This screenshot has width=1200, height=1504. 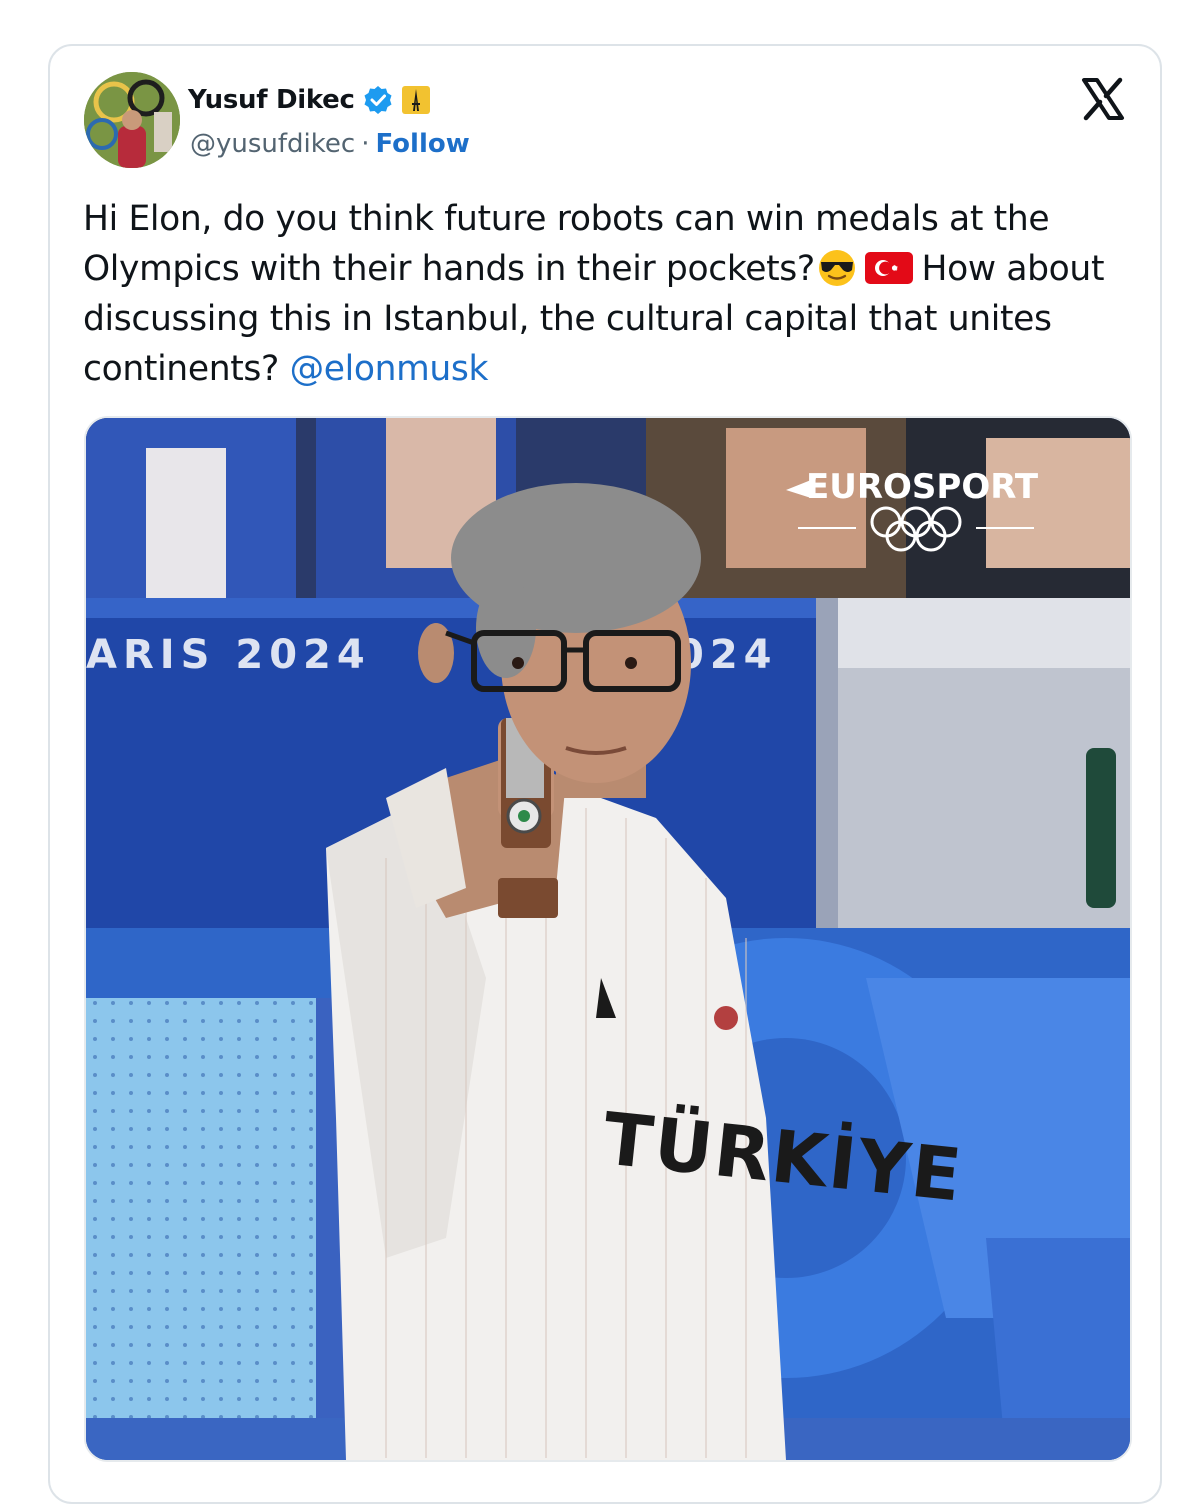 What do you see at coordinates (228, 655) in the screenshot?
I see `paris-2024-banner-left: ARIS 2024` at bounding box center [228, 655].